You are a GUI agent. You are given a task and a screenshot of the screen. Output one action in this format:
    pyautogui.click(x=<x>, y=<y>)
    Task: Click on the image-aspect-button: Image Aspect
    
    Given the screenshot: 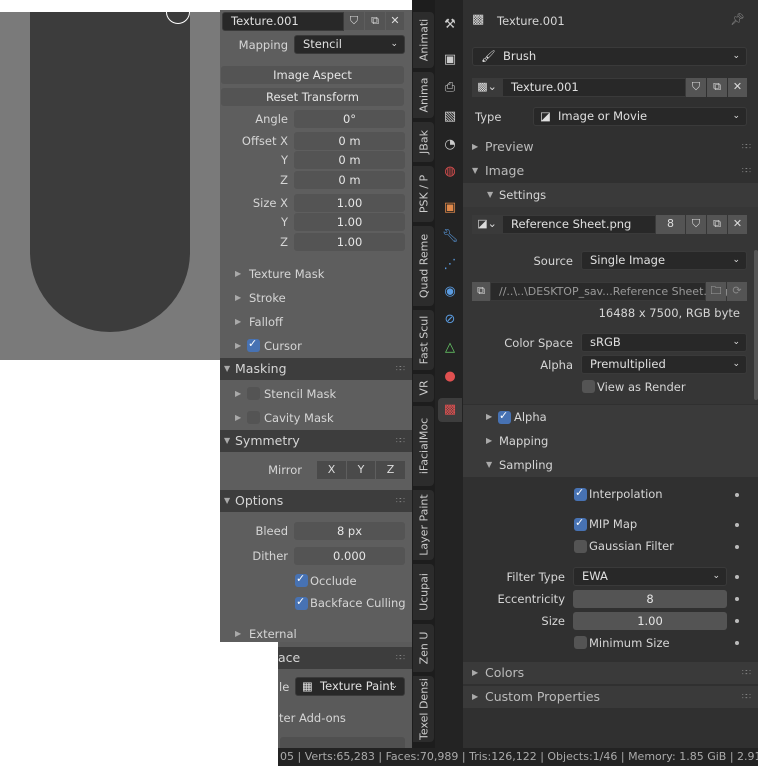 What is the action you would take?
    pyautogui.click(x=312, y=75)
    